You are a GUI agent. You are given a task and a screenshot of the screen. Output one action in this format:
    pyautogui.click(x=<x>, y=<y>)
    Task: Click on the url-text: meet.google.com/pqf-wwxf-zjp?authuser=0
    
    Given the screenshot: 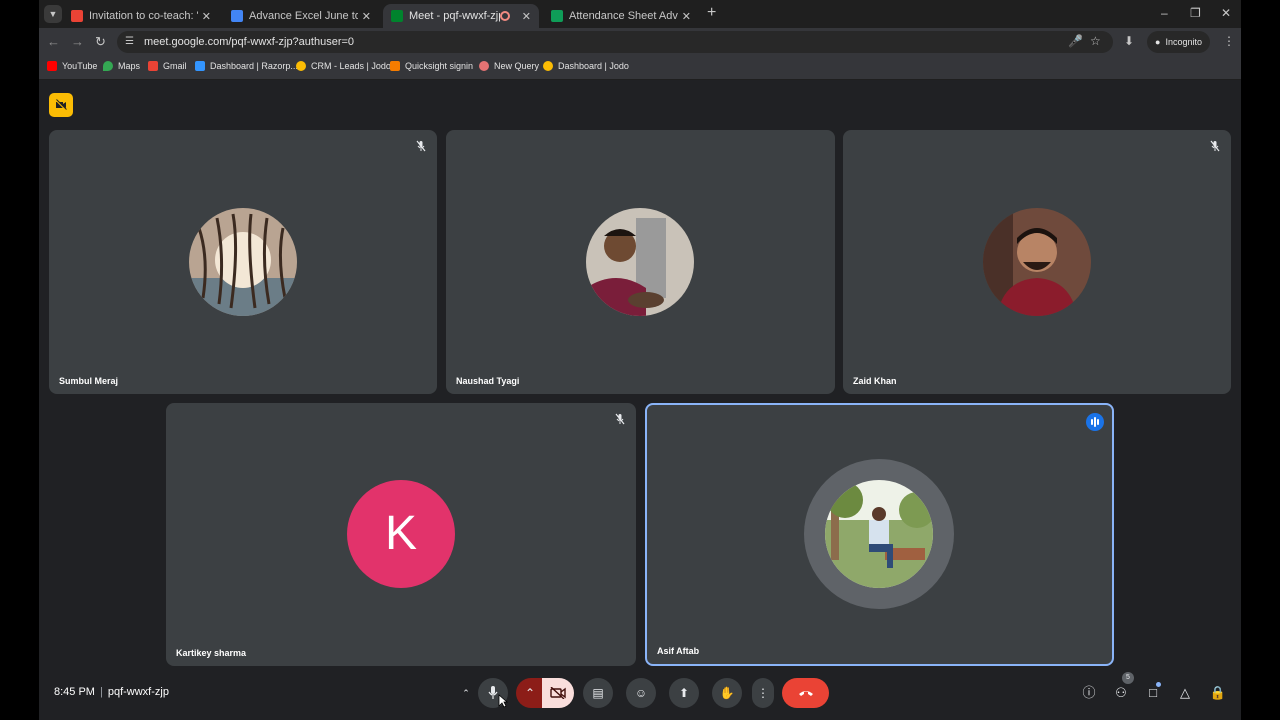 What is the action you would take?
    pyautogui.click(x=249, y=42)
    